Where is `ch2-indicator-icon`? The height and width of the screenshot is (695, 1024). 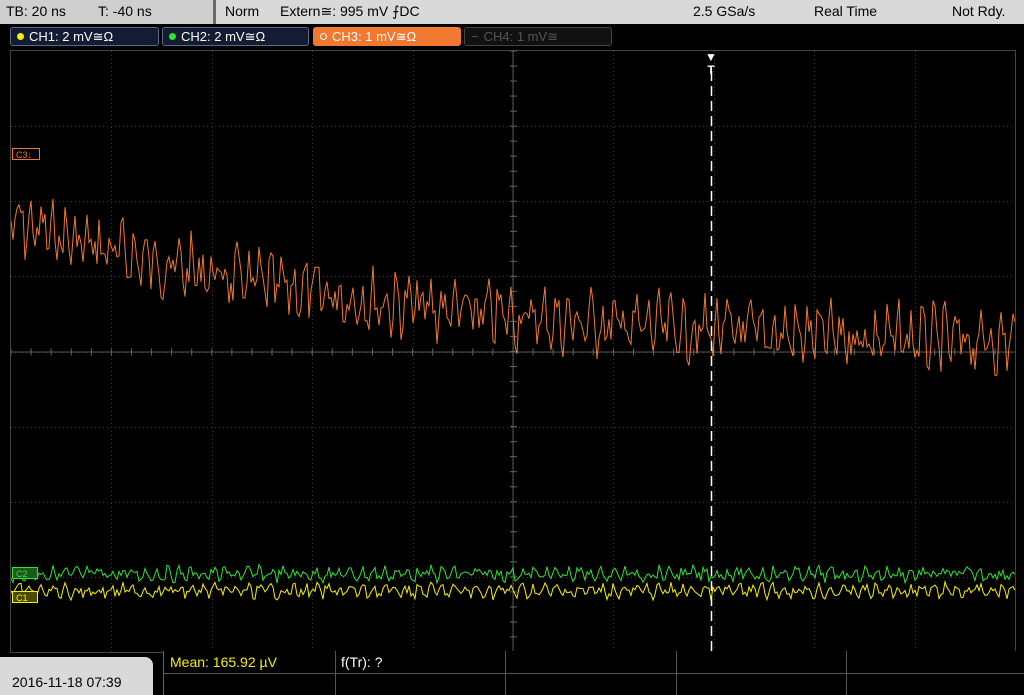
ch2-indicator-icon is located at coordinates (172, 36).